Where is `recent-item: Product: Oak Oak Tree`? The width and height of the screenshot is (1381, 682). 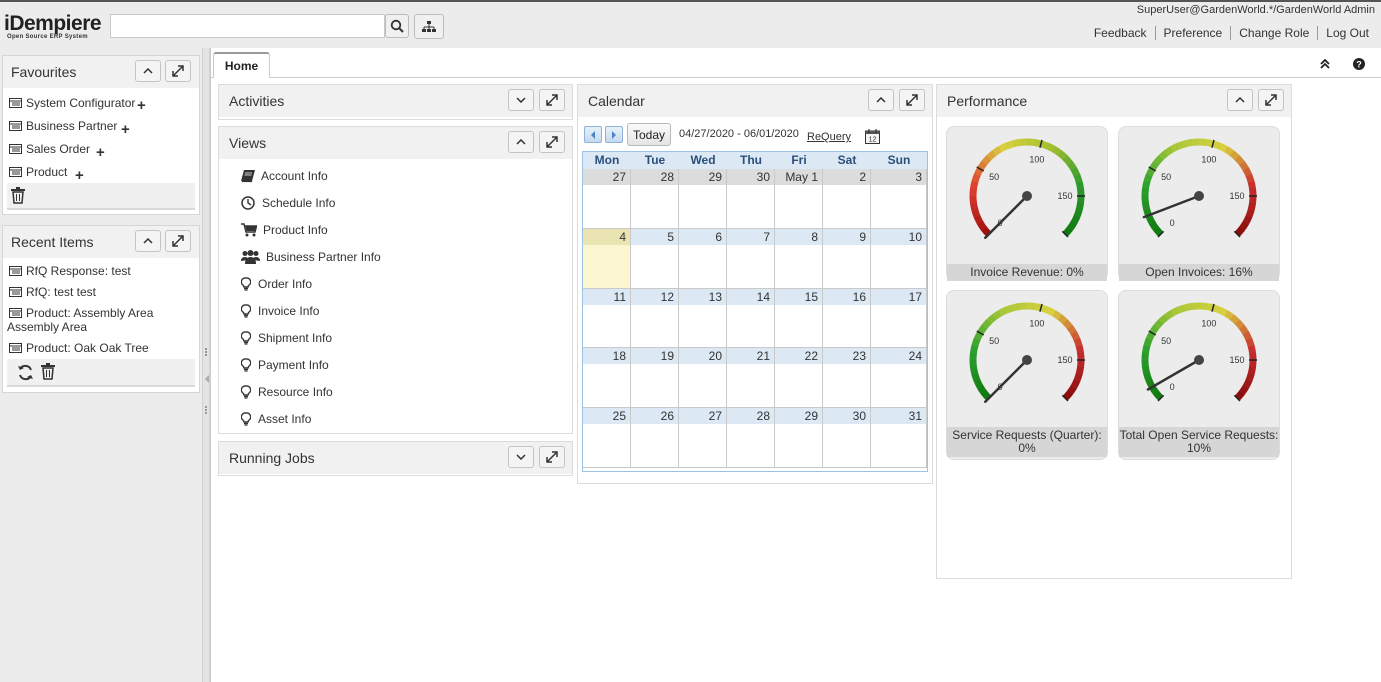
recent-item: Product: Oak Oak Tree is located at coordinates (79, 348).